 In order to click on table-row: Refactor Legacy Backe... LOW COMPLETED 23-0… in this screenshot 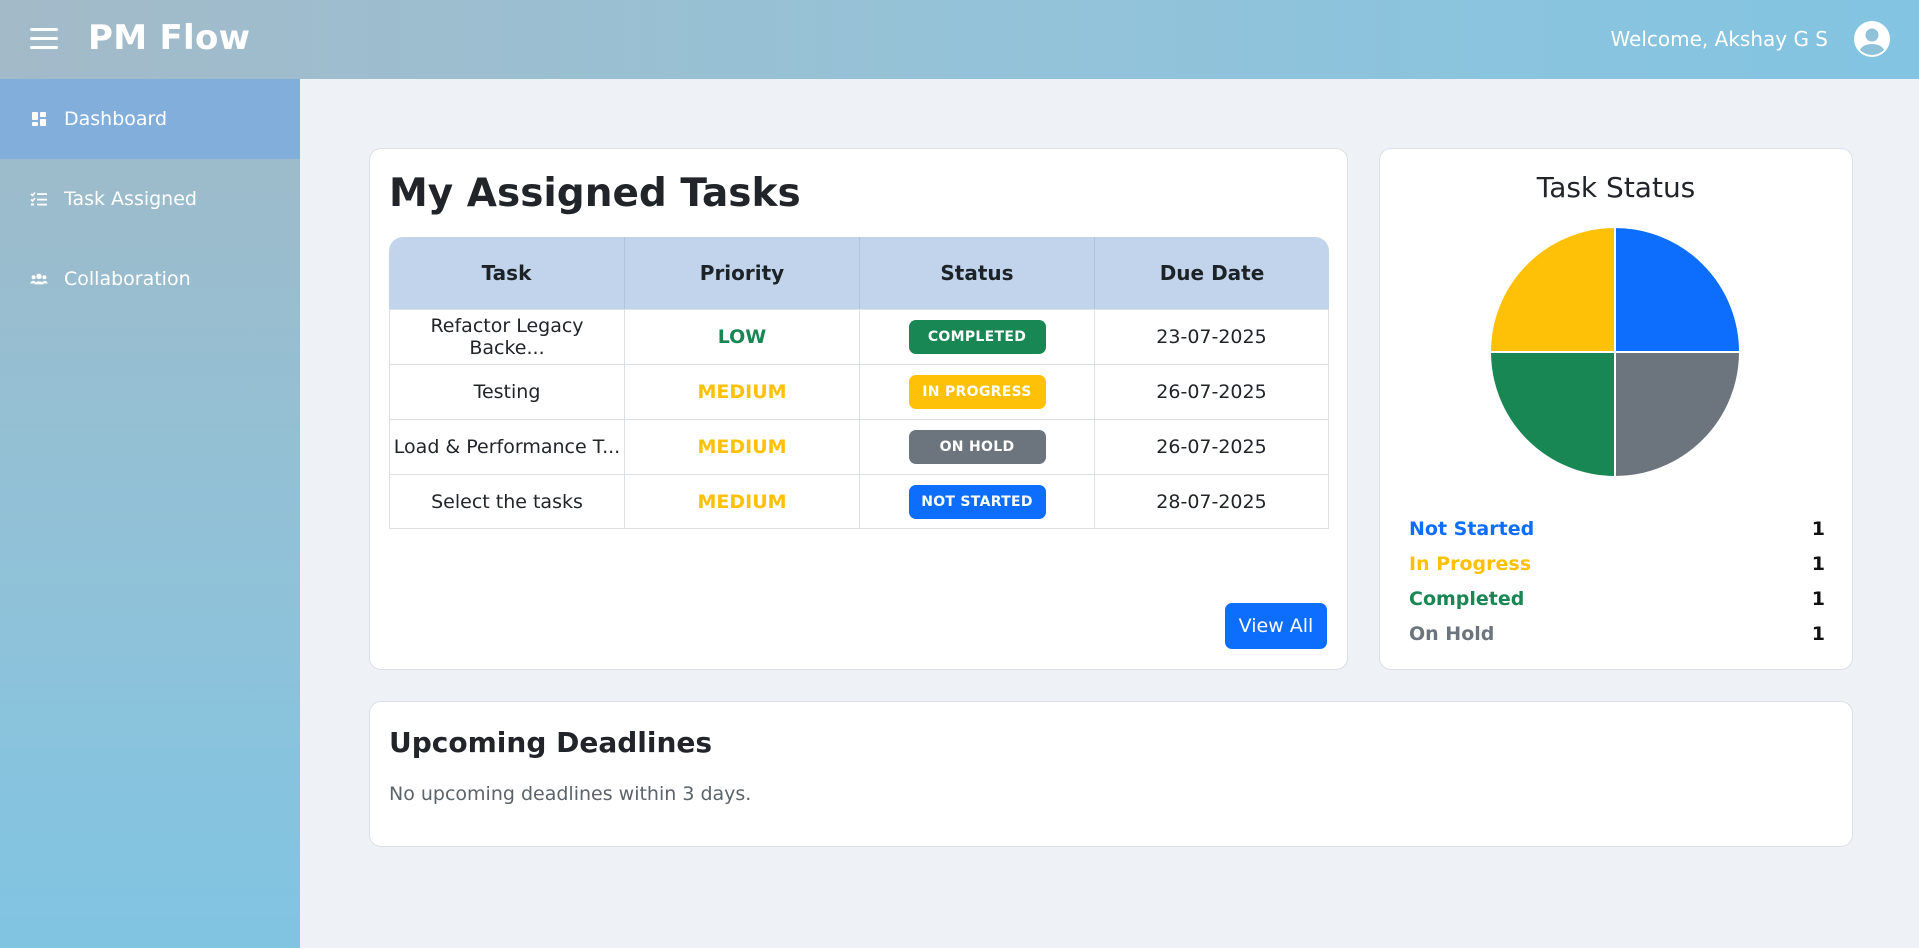, I will do `click(859, 336)`.